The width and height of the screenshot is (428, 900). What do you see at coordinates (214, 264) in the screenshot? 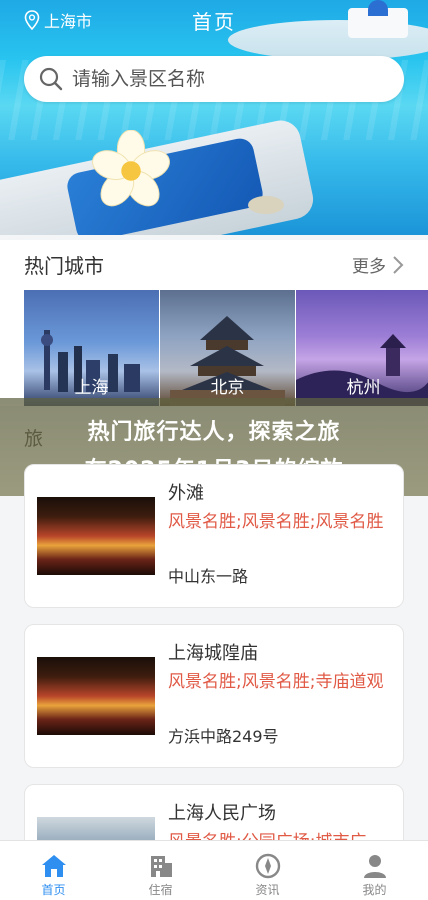
I see `hot-cities-header: 热门城市 更多` at bounding box center [214, 264].